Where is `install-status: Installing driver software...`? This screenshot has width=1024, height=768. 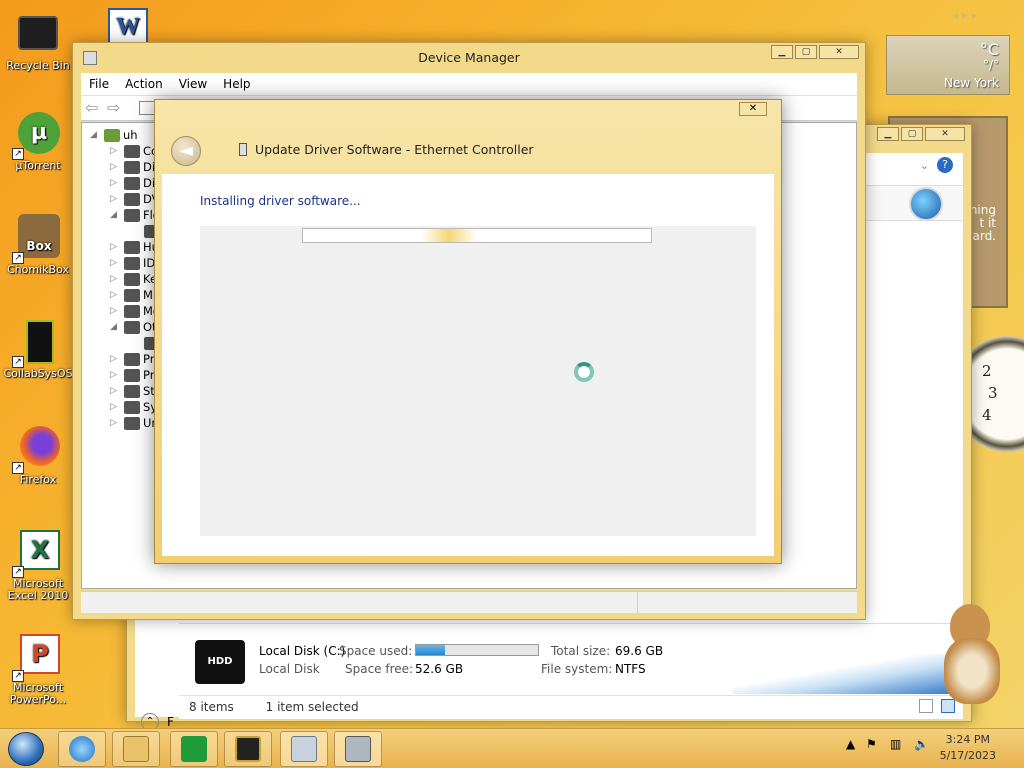 install-status: Installing driver software... is located at coordinates (280, 201).